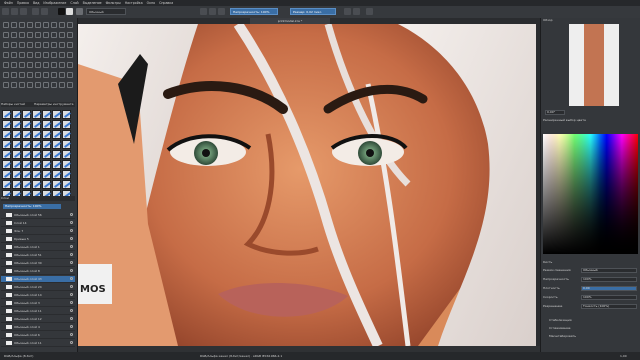  I want to click on brush-size-slider: Размер: 0,02 пикс., so click(313, 11).